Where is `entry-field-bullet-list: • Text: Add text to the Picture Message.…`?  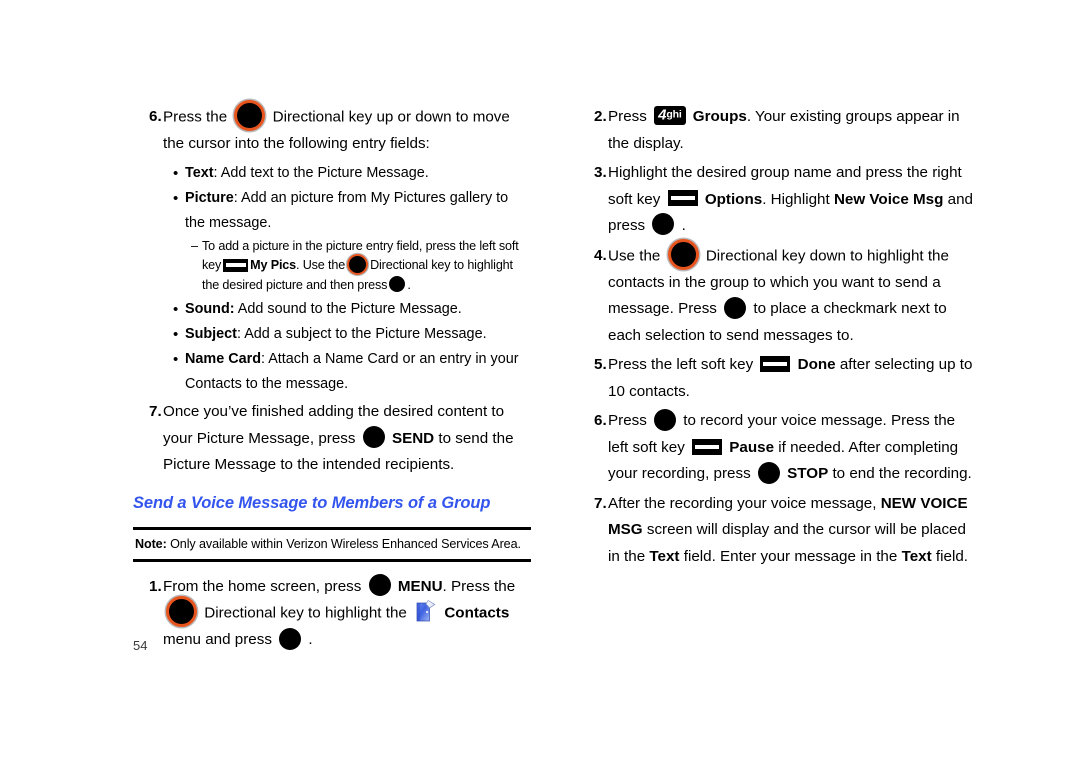 entry-field-bullet-list: • Text: Add text to the Picture Message.… is located at coordinates (332, 279).